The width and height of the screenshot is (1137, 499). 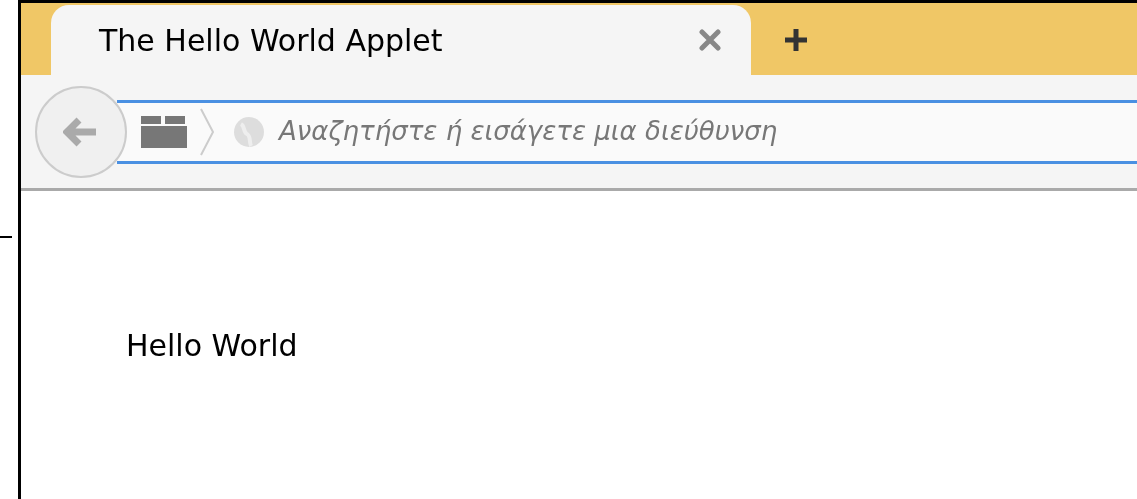 I want to click on plus-icon, so click(x=796, y=40).